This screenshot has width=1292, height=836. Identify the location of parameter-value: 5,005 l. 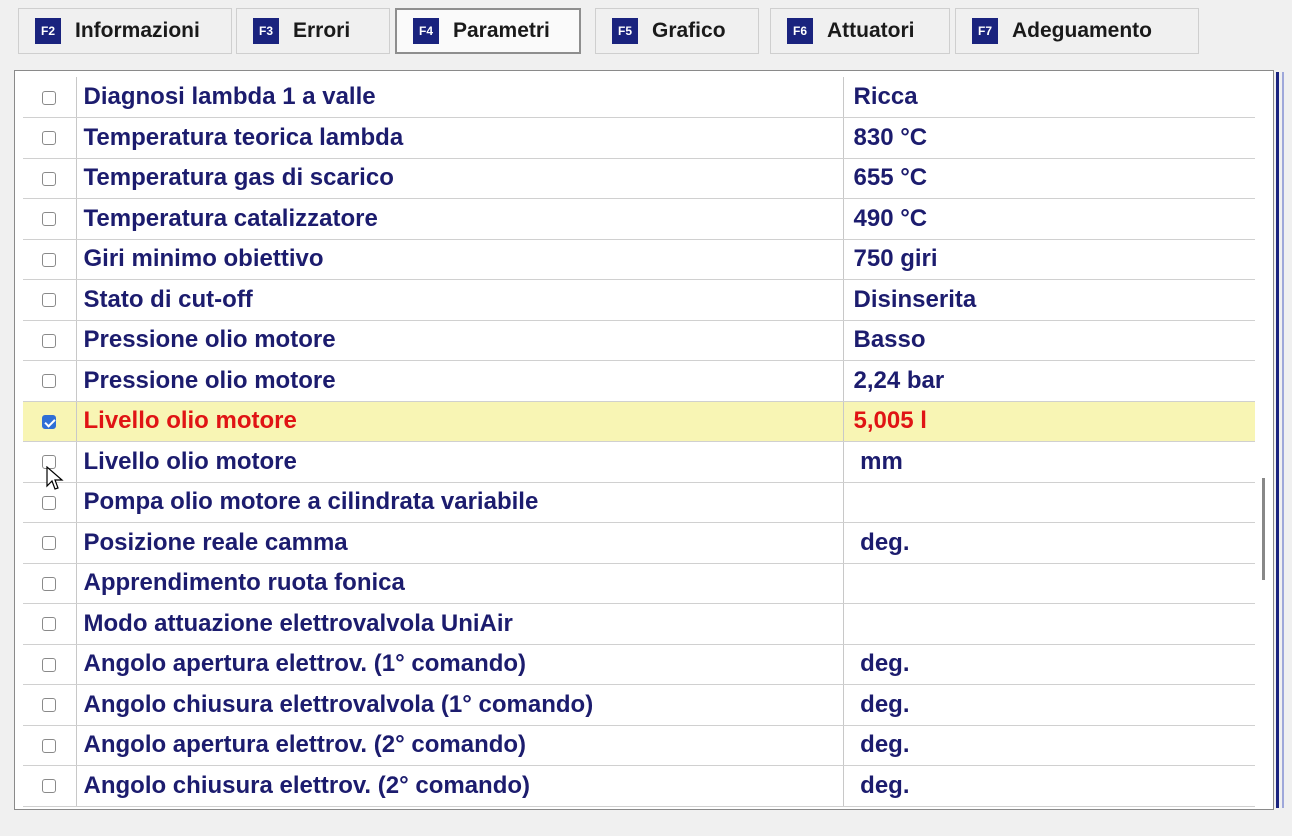
(1051, 421).